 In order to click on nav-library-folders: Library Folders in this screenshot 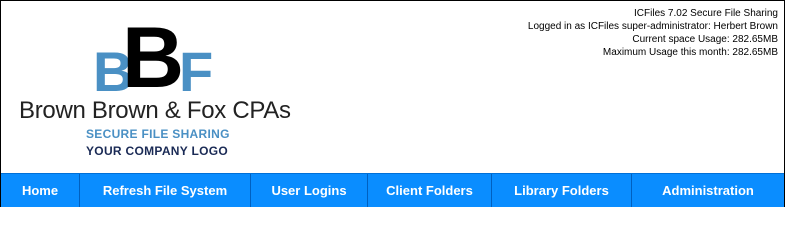, I will do `click(562, 190)`.